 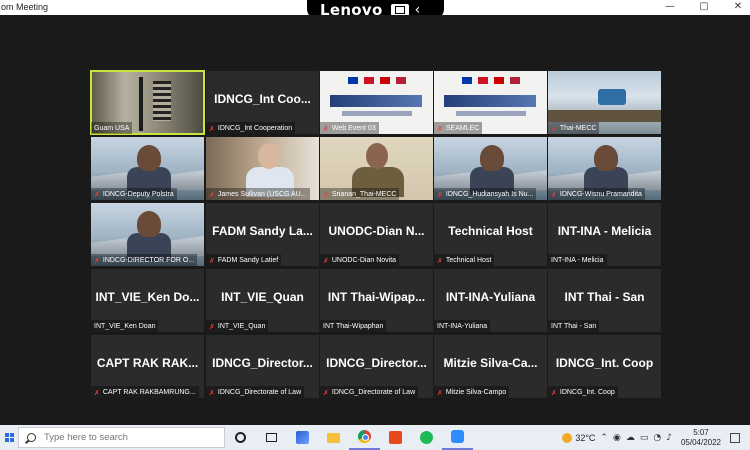 What do you see at coordinates (426, 437) in the screenshot?
I see `spotify-icon` at bounding box center [426, 437].